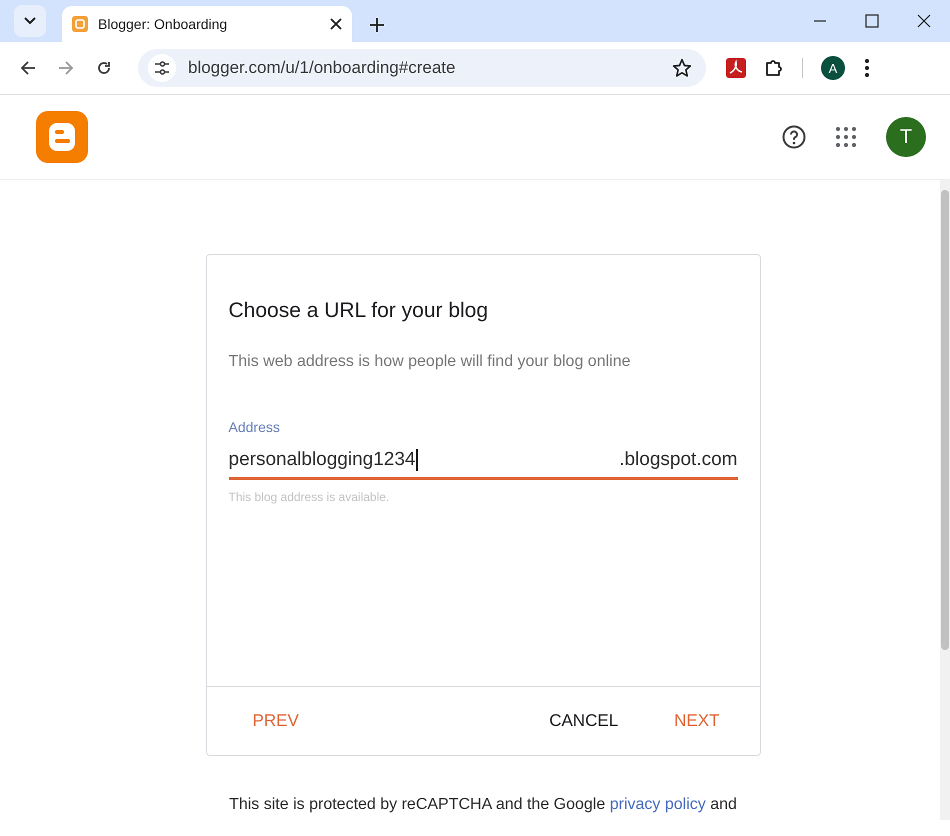 This screenshot has height=836, width=950. What do you see at coordinates (207, 24) in the screenshot?
I see `browser-tab: Blogger: Onboarding` at bounding box center [207, 24].